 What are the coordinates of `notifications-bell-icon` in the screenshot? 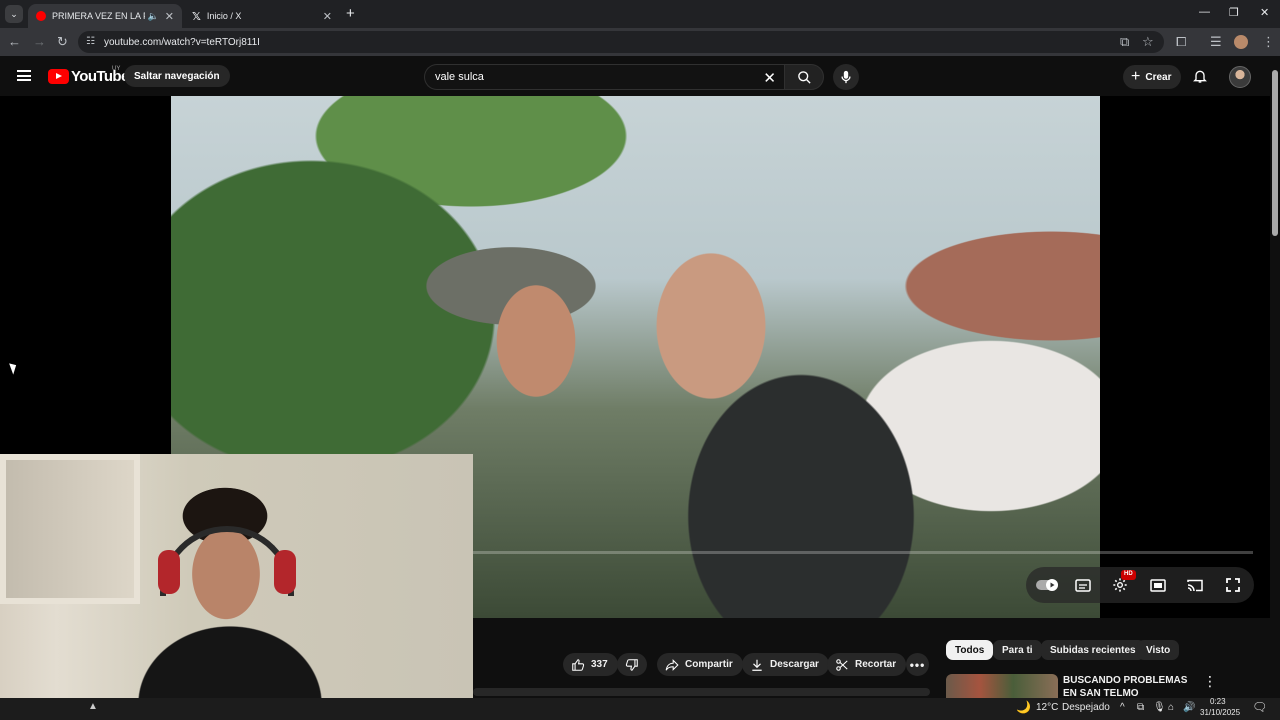 It's located at (1200, 78).